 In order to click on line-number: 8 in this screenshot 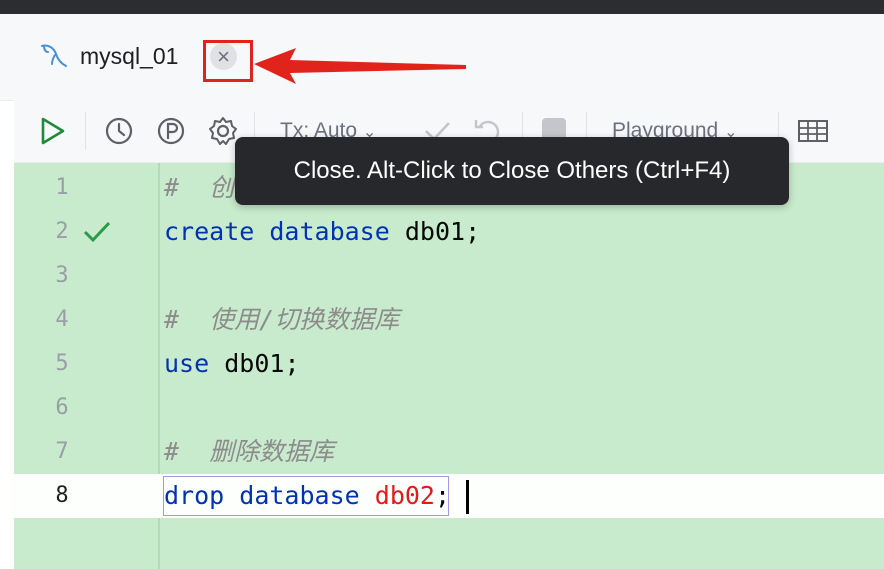, I will do `click(62, 495)`.